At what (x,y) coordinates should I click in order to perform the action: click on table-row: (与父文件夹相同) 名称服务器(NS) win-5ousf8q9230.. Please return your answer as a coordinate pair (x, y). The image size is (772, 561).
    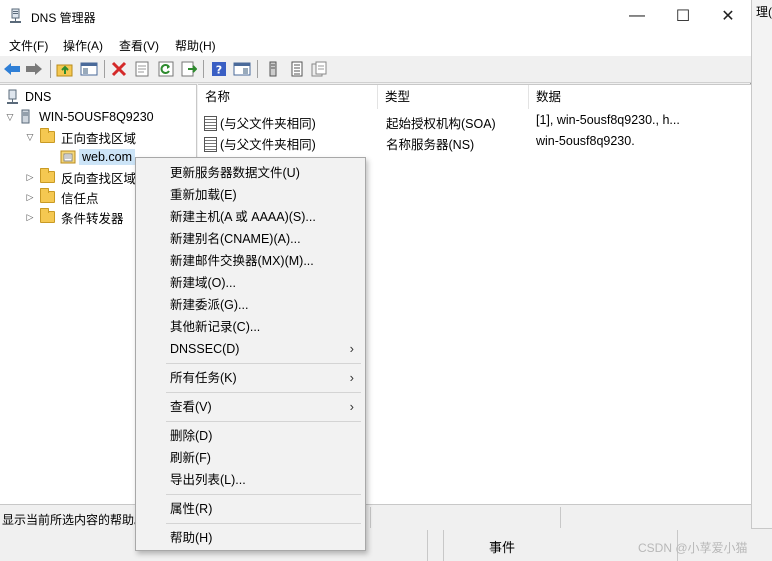
    Looking at the image, I should click on (474, 142).